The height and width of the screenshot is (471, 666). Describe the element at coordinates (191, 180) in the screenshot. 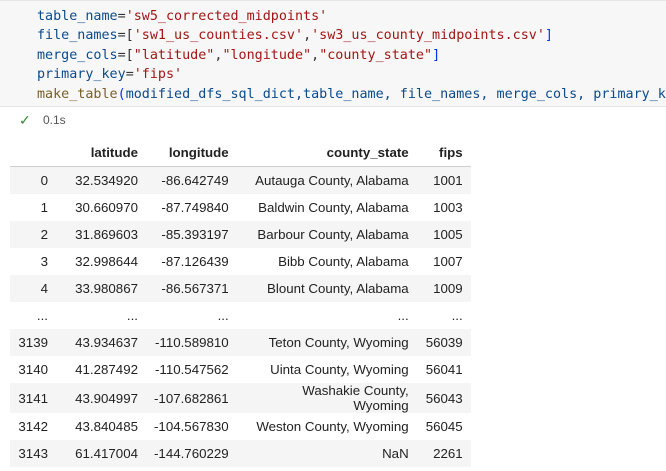

I see `cell-longitude: -86.642749` at that location.